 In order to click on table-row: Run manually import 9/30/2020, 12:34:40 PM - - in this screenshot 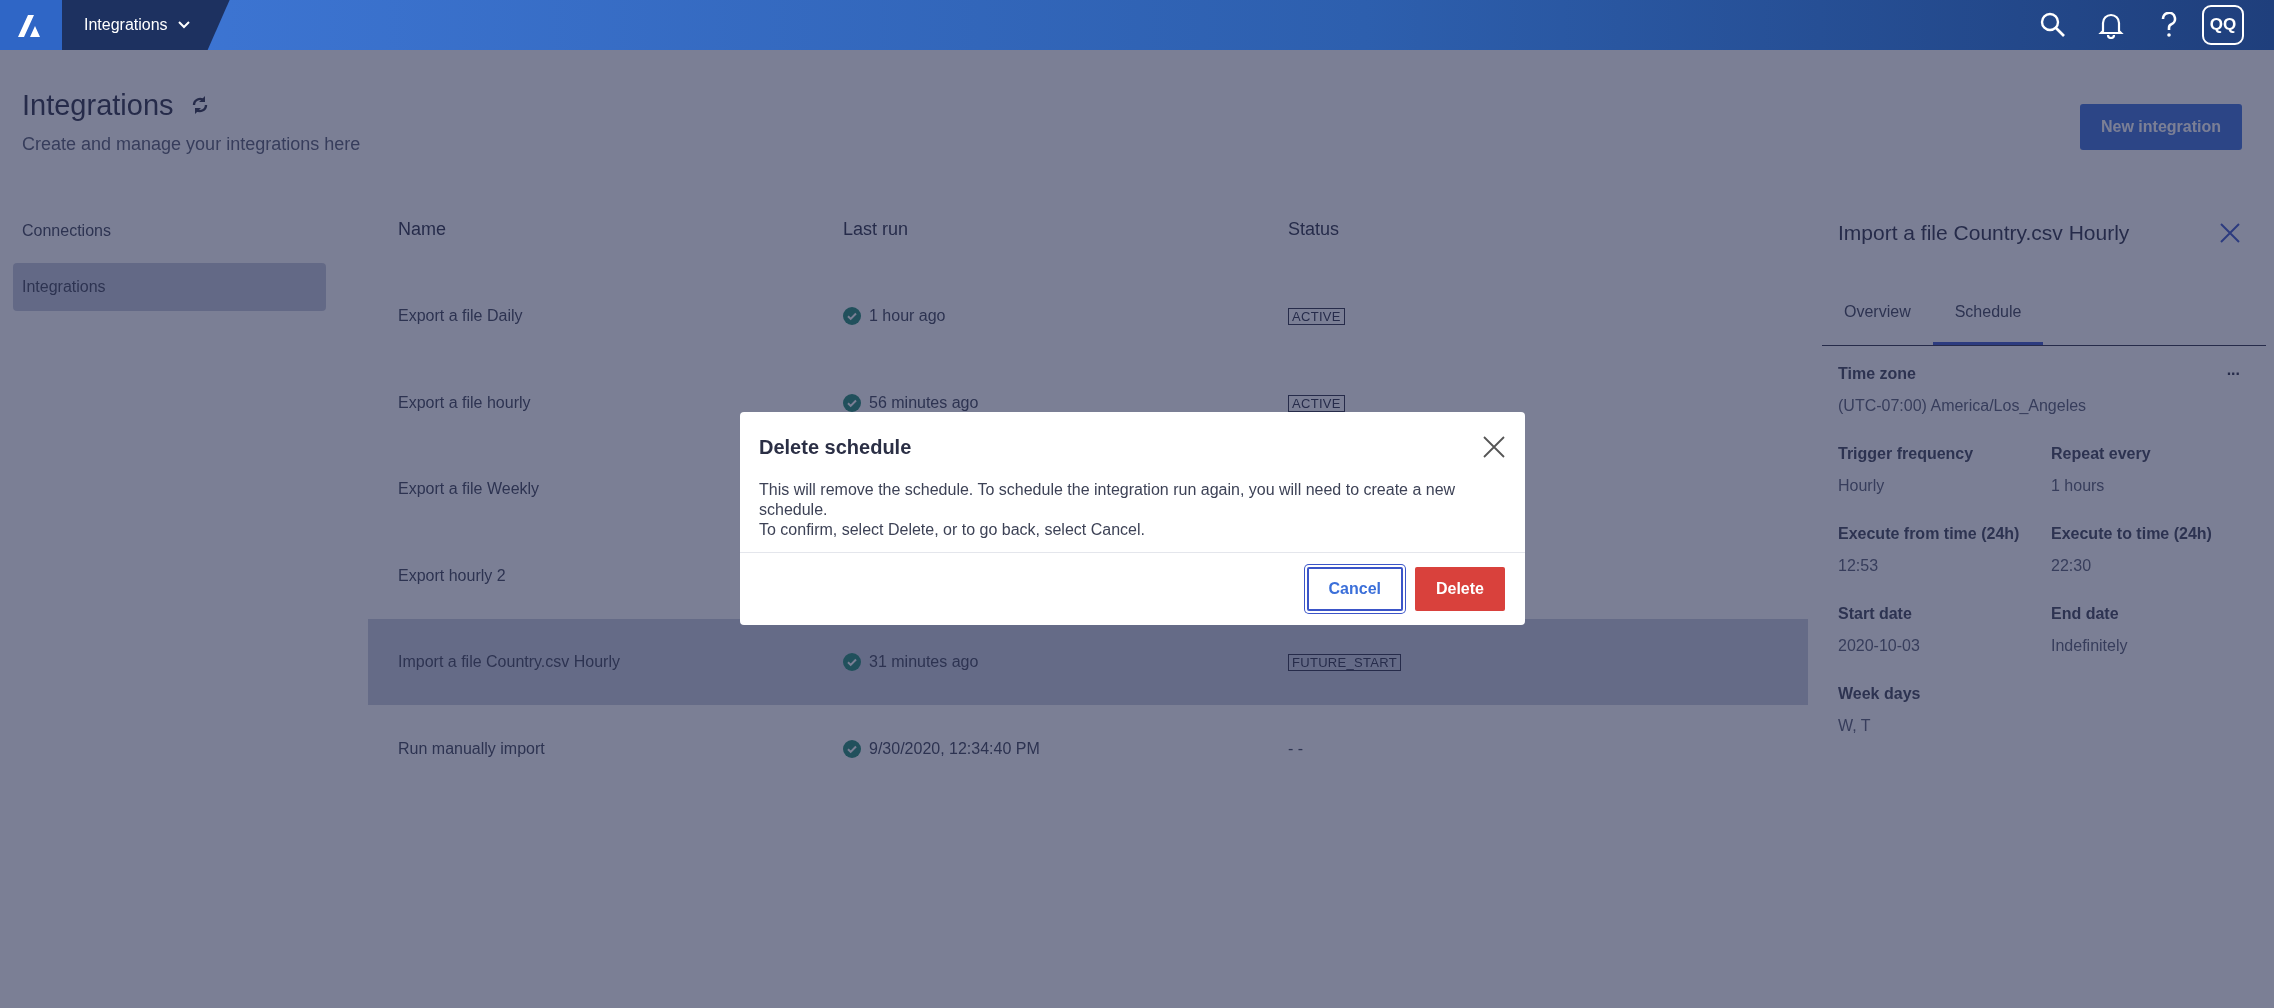, I will do `click(1088, 748)`.